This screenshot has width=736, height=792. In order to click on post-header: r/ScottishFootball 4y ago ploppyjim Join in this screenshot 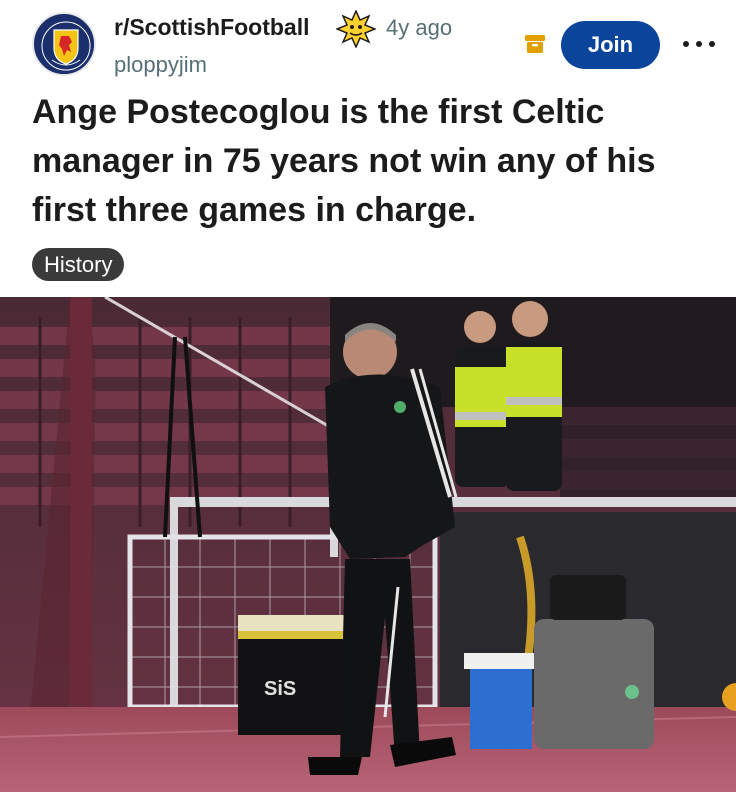, I will do `click(368, 46)`.